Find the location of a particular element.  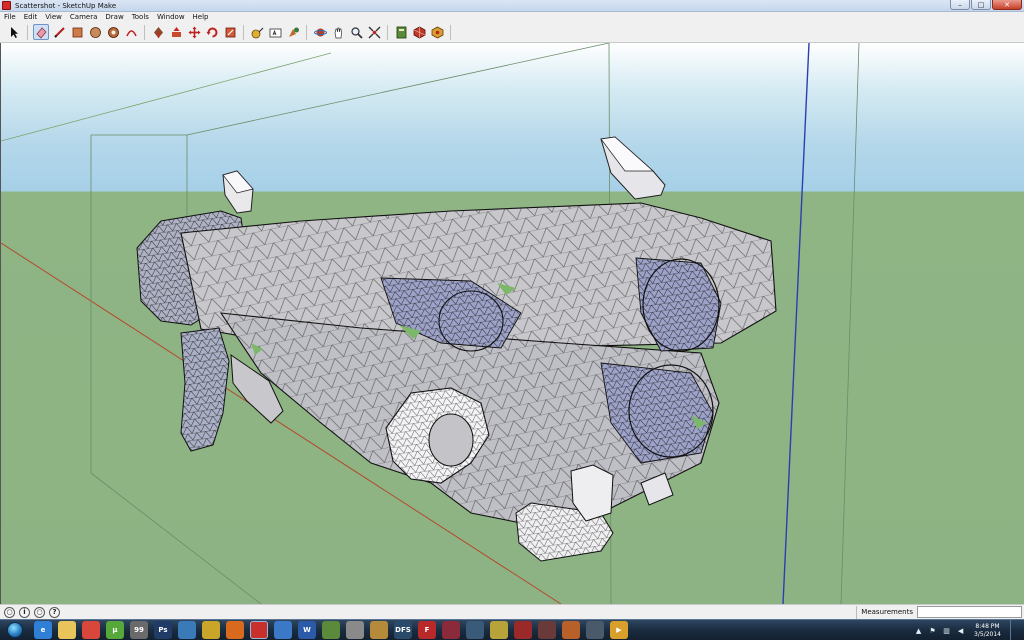

text-tool-button is located at coordinates (275, 32).